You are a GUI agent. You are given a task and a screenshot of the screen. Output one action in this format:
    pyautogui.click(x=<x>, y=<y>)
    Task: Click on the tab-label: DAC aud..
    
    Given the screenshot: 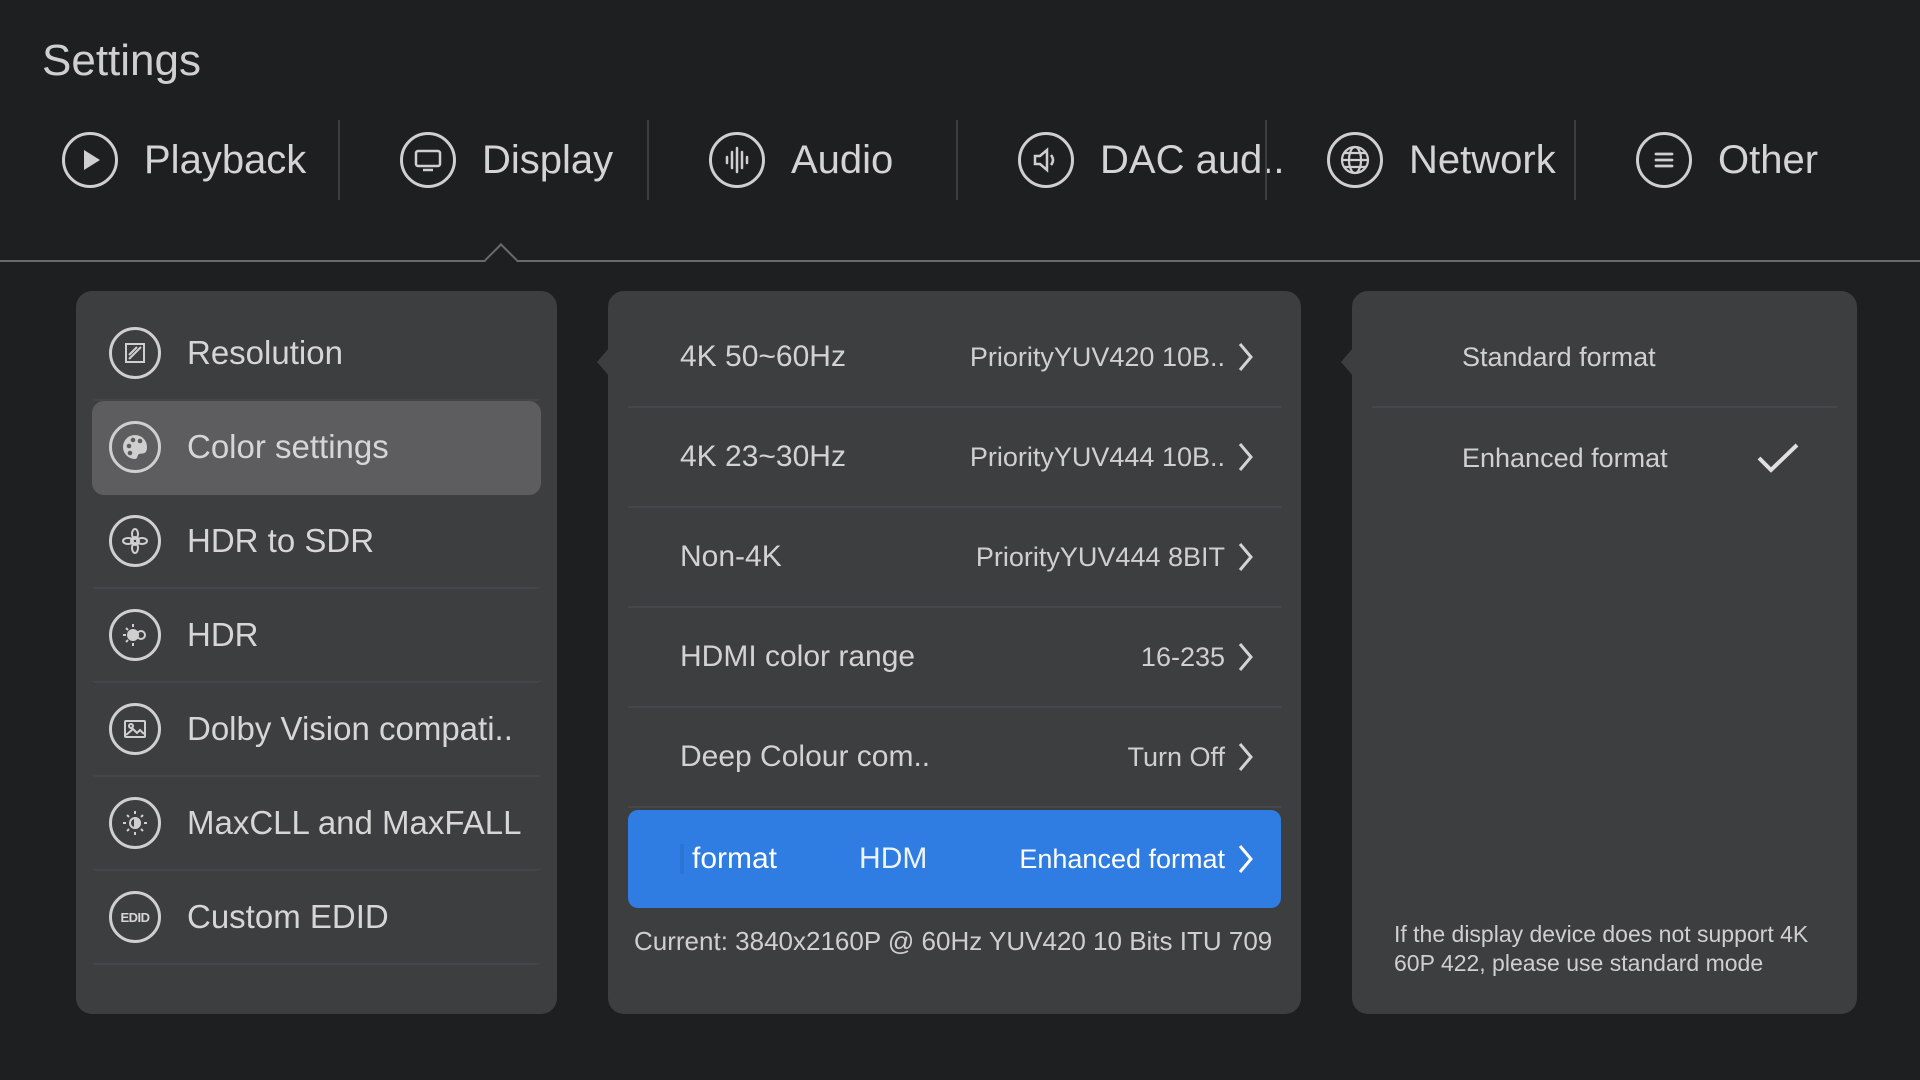 What is the action you would take?
    pyautogui.click(x=1192, y=159)
    